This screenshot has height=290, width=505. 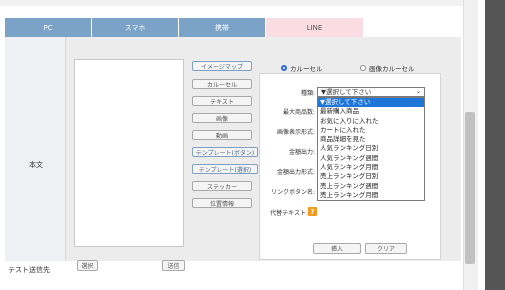 What do you see at coordinates (306, 69) in the screenshot?
I see `radio-carousel-label: カルーセル` at bounding box center [306, 69].